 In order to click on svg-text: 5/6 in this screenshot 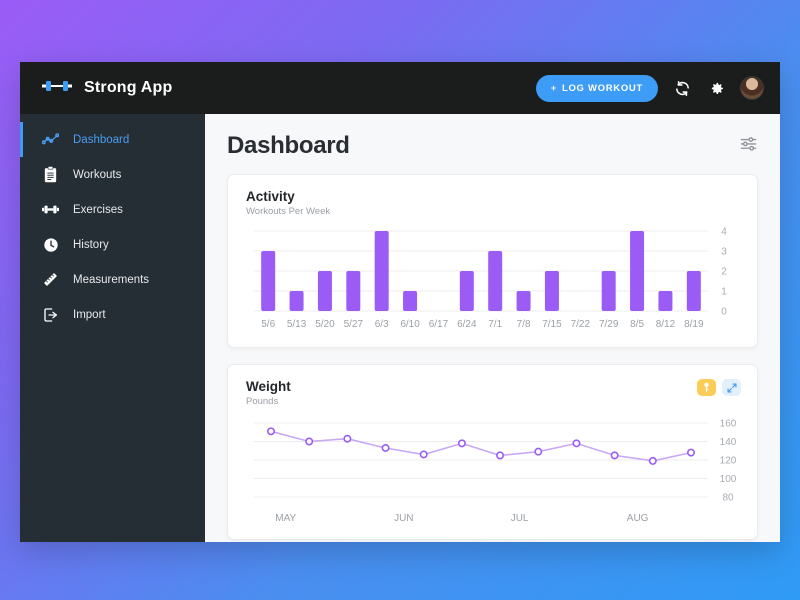, I will do `click(268, 324)`.